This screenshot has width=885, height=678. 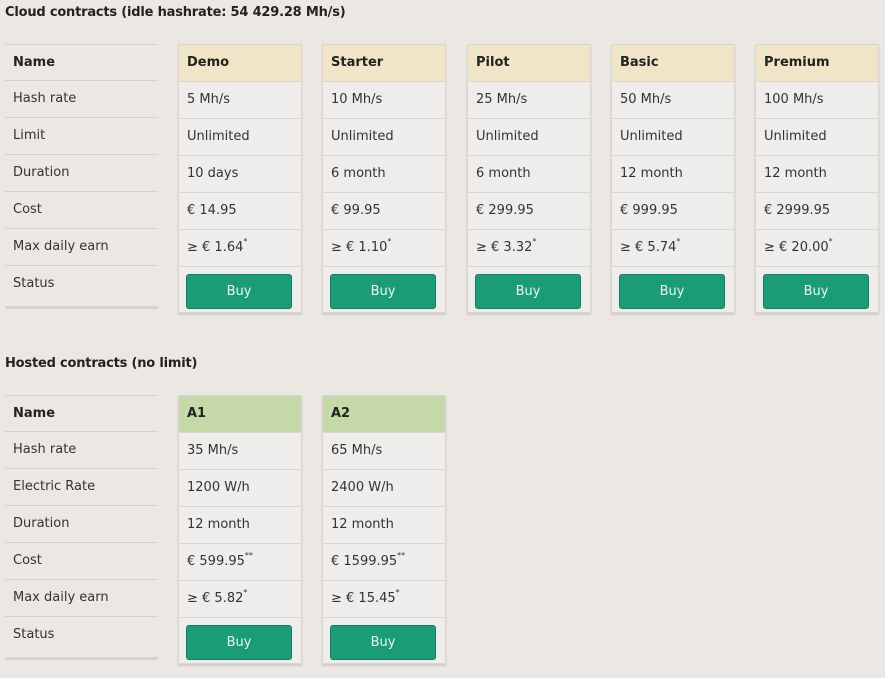 I want to click on plan-hash-rate: 25 Mh/s, so click(x=529, y=100).